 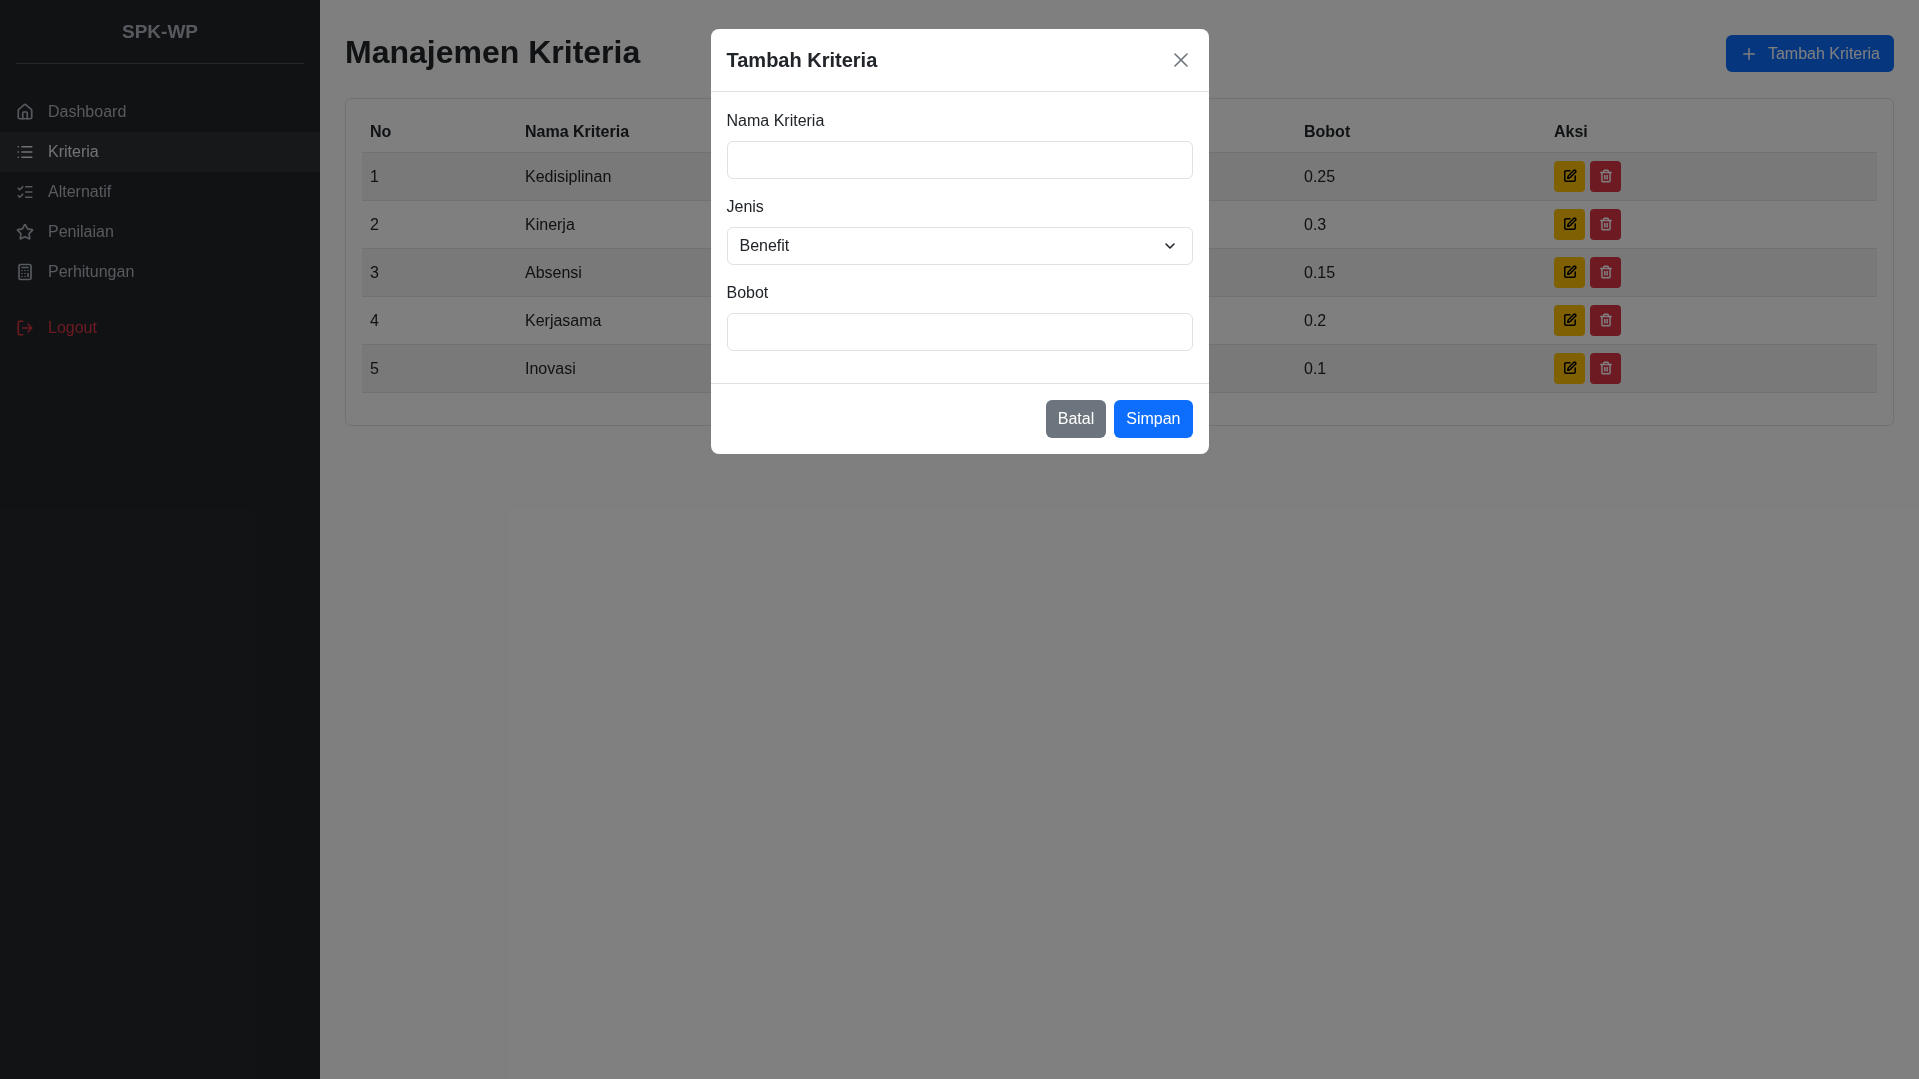 I want to click on save-button: Simpan, so click(x=1153, y=419).